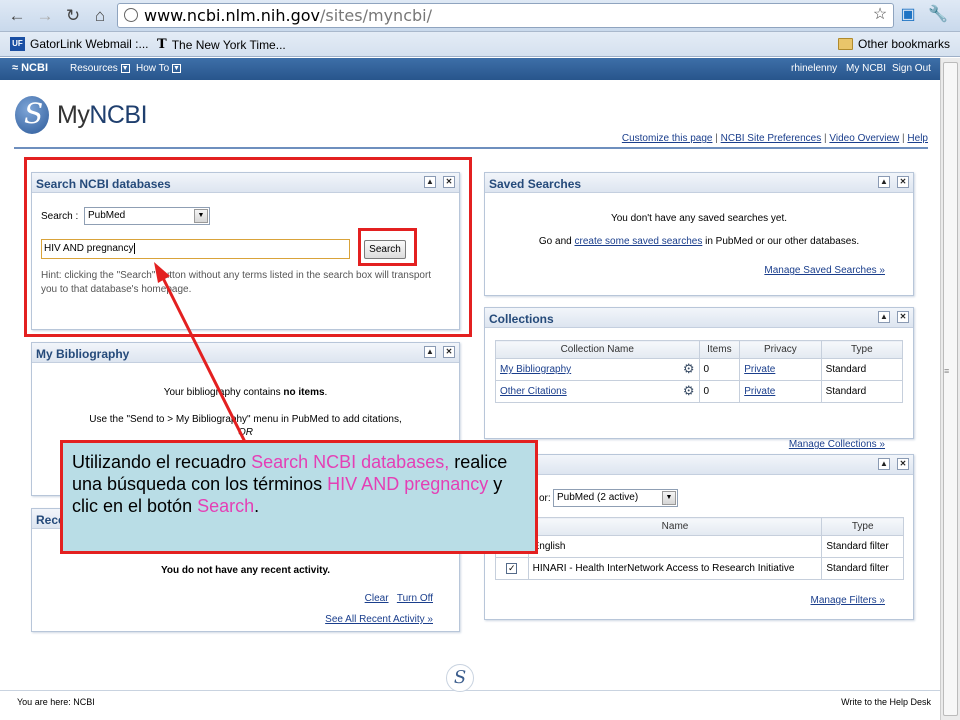 The height and width of the screenshot is (720, 960). What do you see at coordinates (460, 678) in the screenshot?
I see `ncbi-helix-icon: S` at bounding box center [460, 678].